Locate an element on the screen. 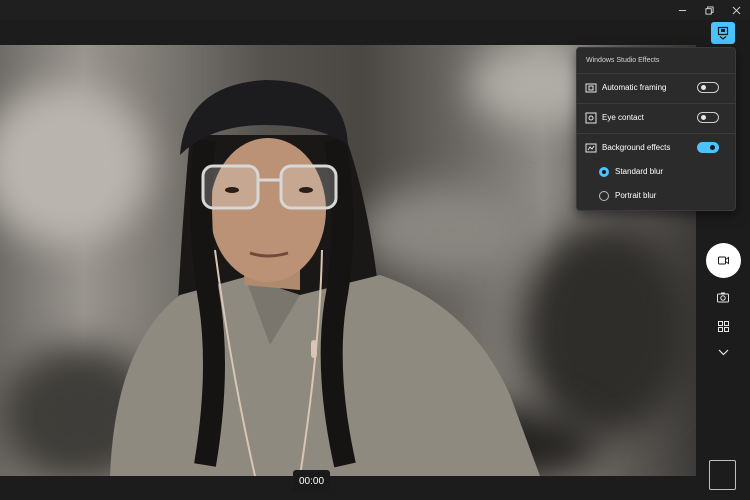  automatic-framing-row: Automatic framing is located at coordinates (656, 87).